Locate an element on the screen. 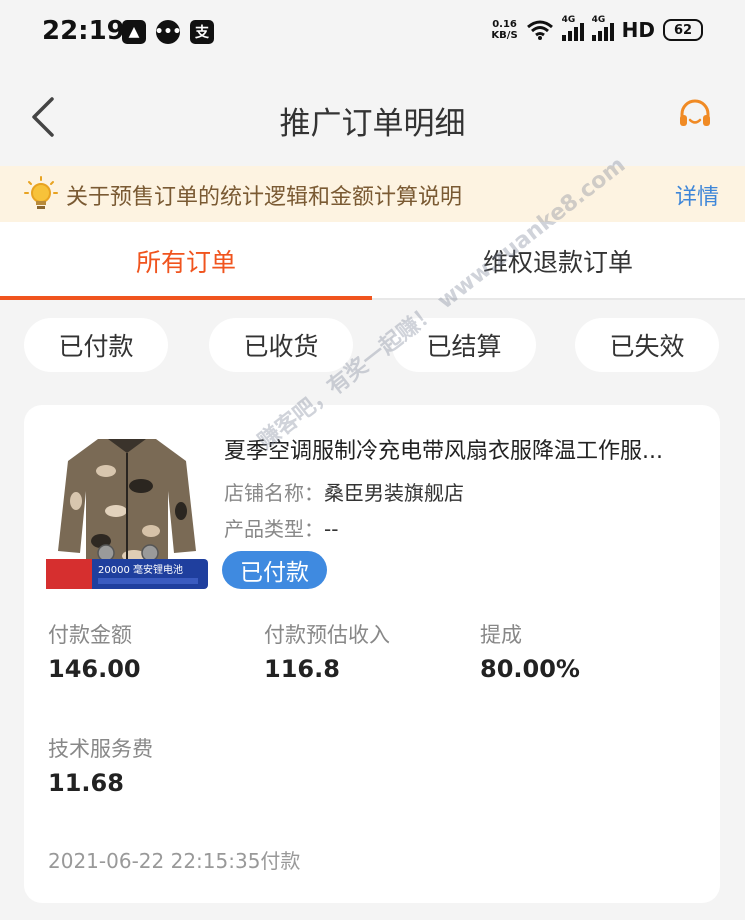 The height and width of the screenshot is (920, 745). status-time: 22:19 is located at coordinates (83, 31).